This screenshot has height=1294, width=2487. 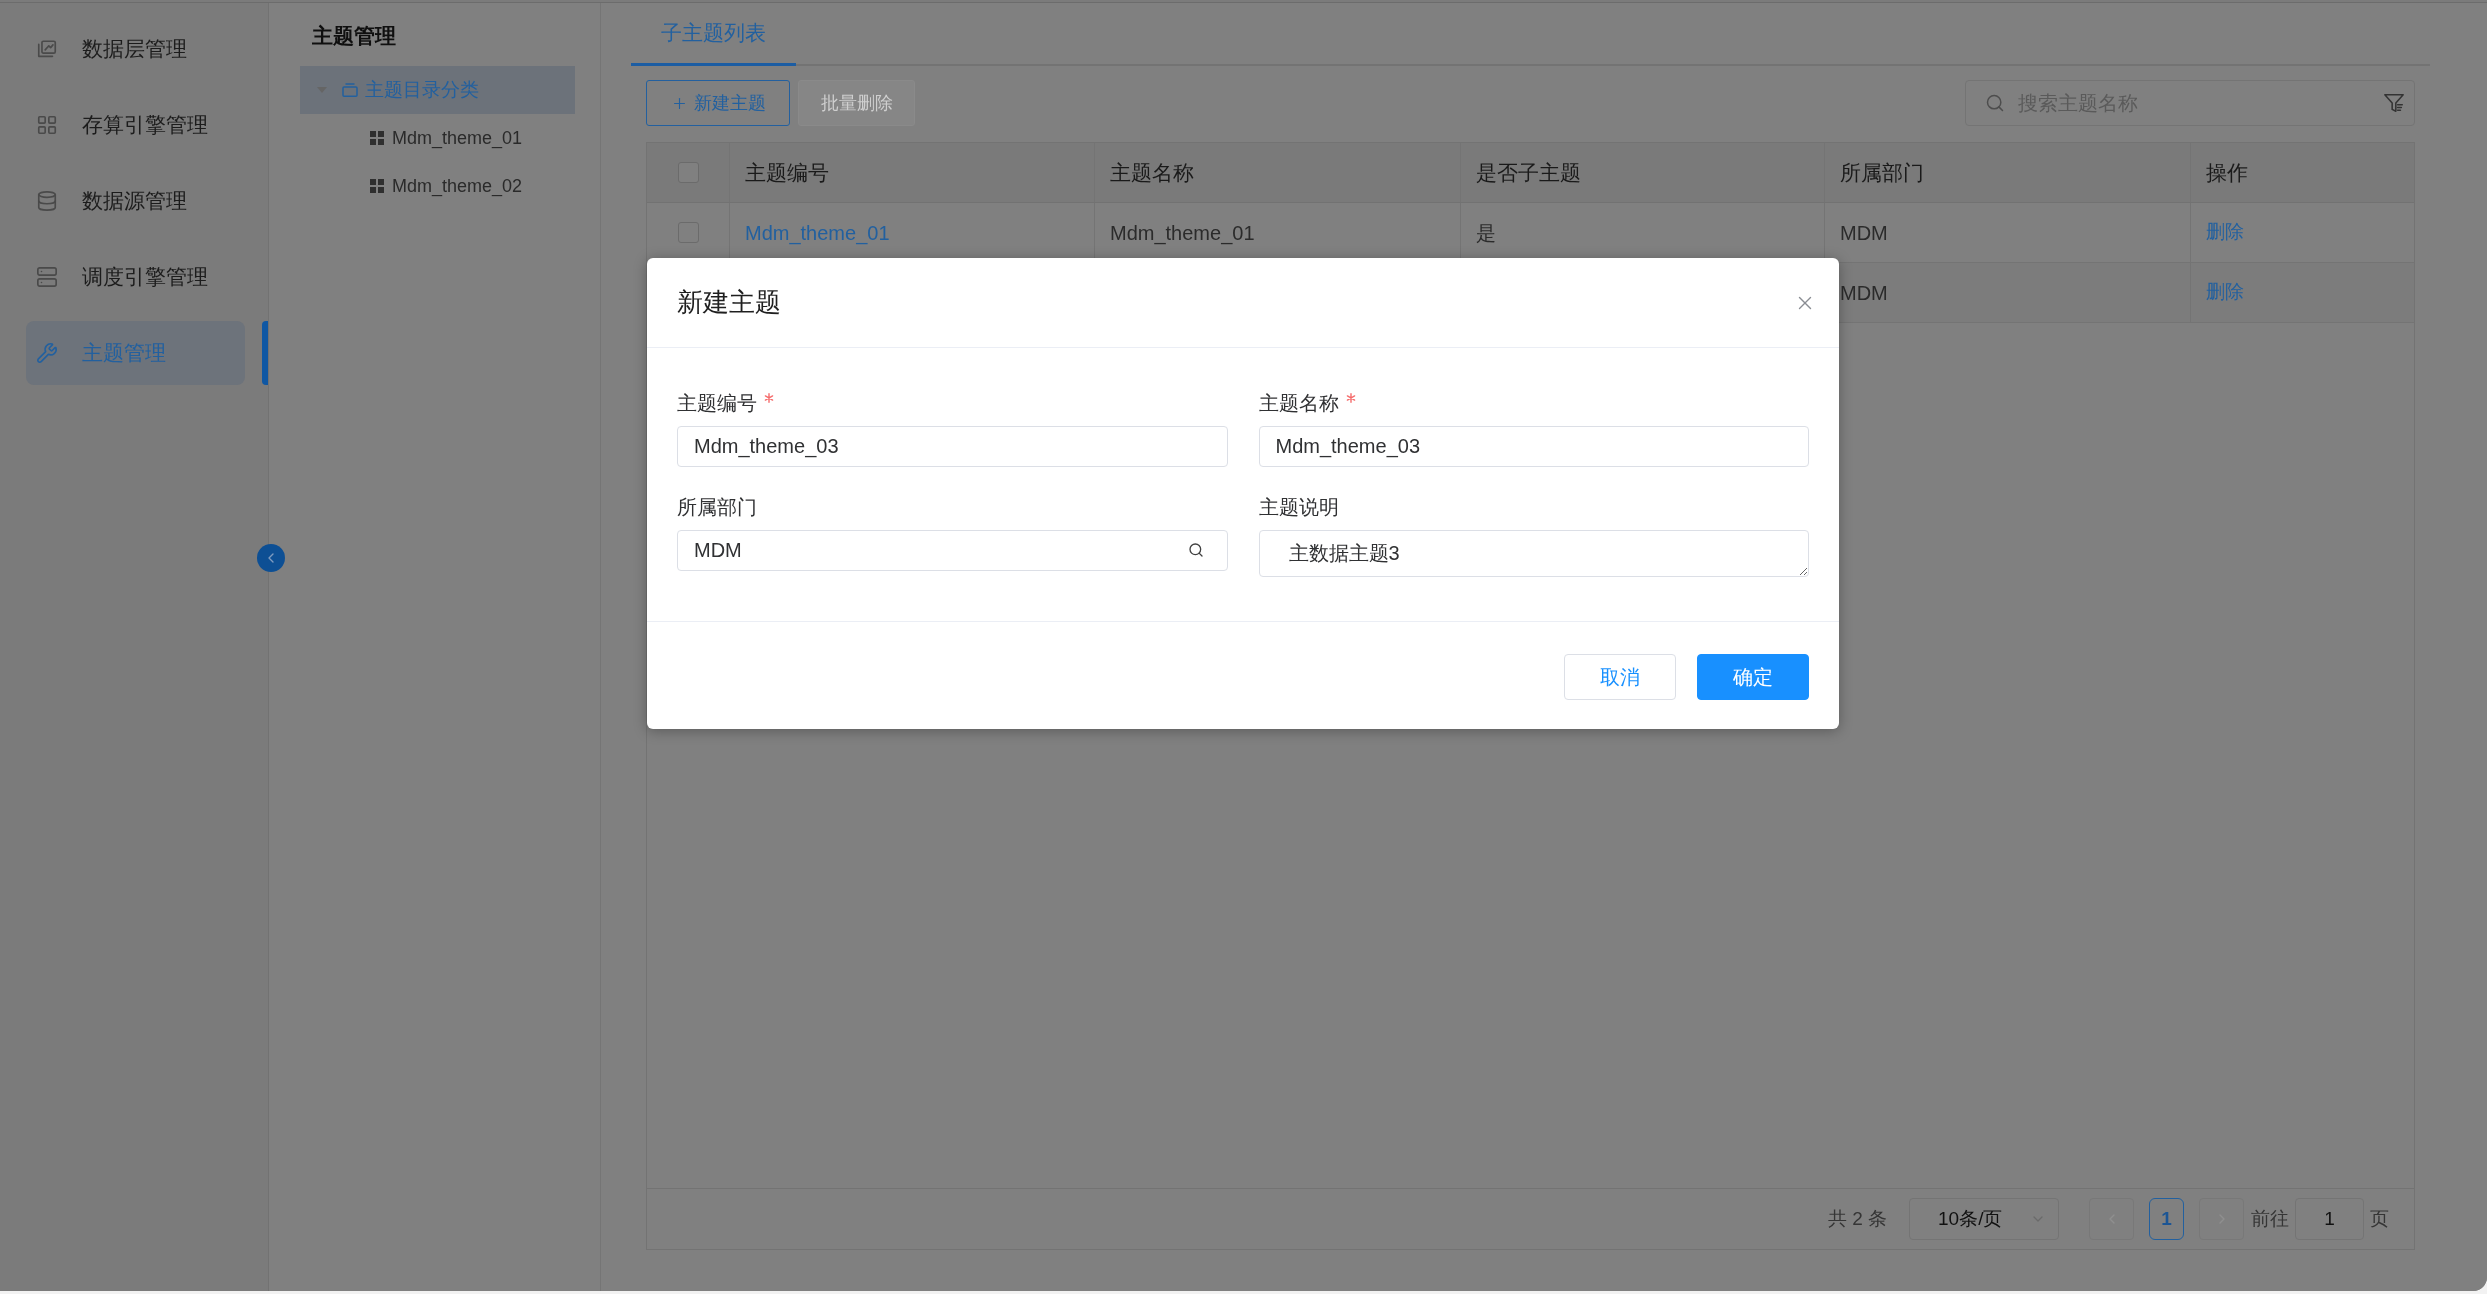 I want to click on active-indicator-bar, so click(x=265, y=353).